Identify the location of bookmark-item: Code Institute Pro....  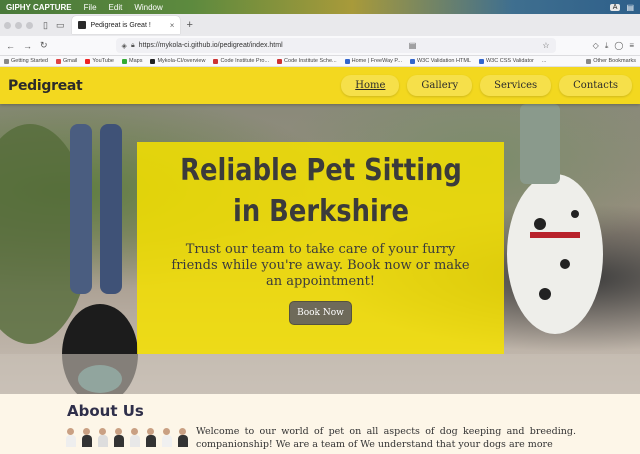
(241, 61).